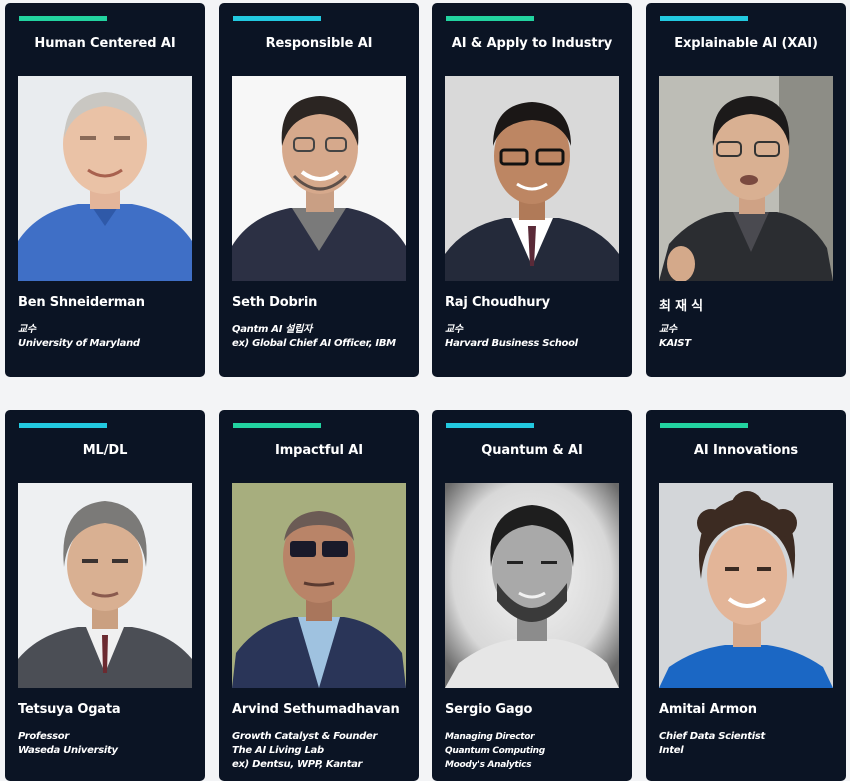  Describe the element at coordinates (511, 337) in the screenshot. I see `speaker-affiliation: 교수 Harvard Business School` at that location.